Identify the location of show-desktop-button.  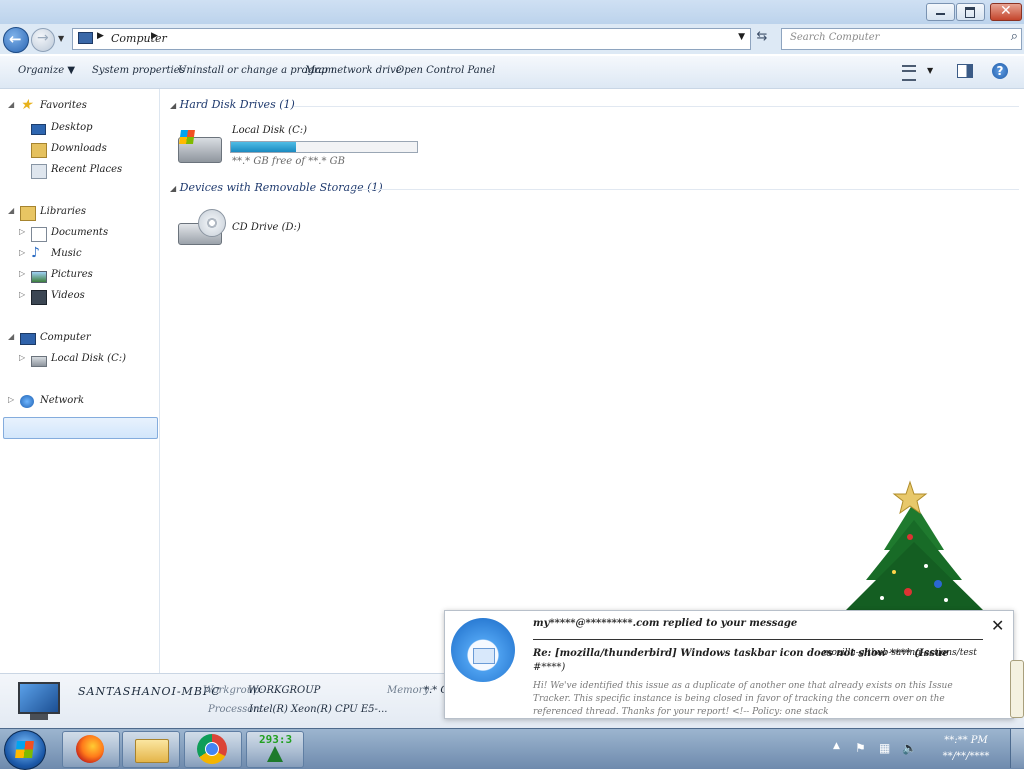
(1017, 748).